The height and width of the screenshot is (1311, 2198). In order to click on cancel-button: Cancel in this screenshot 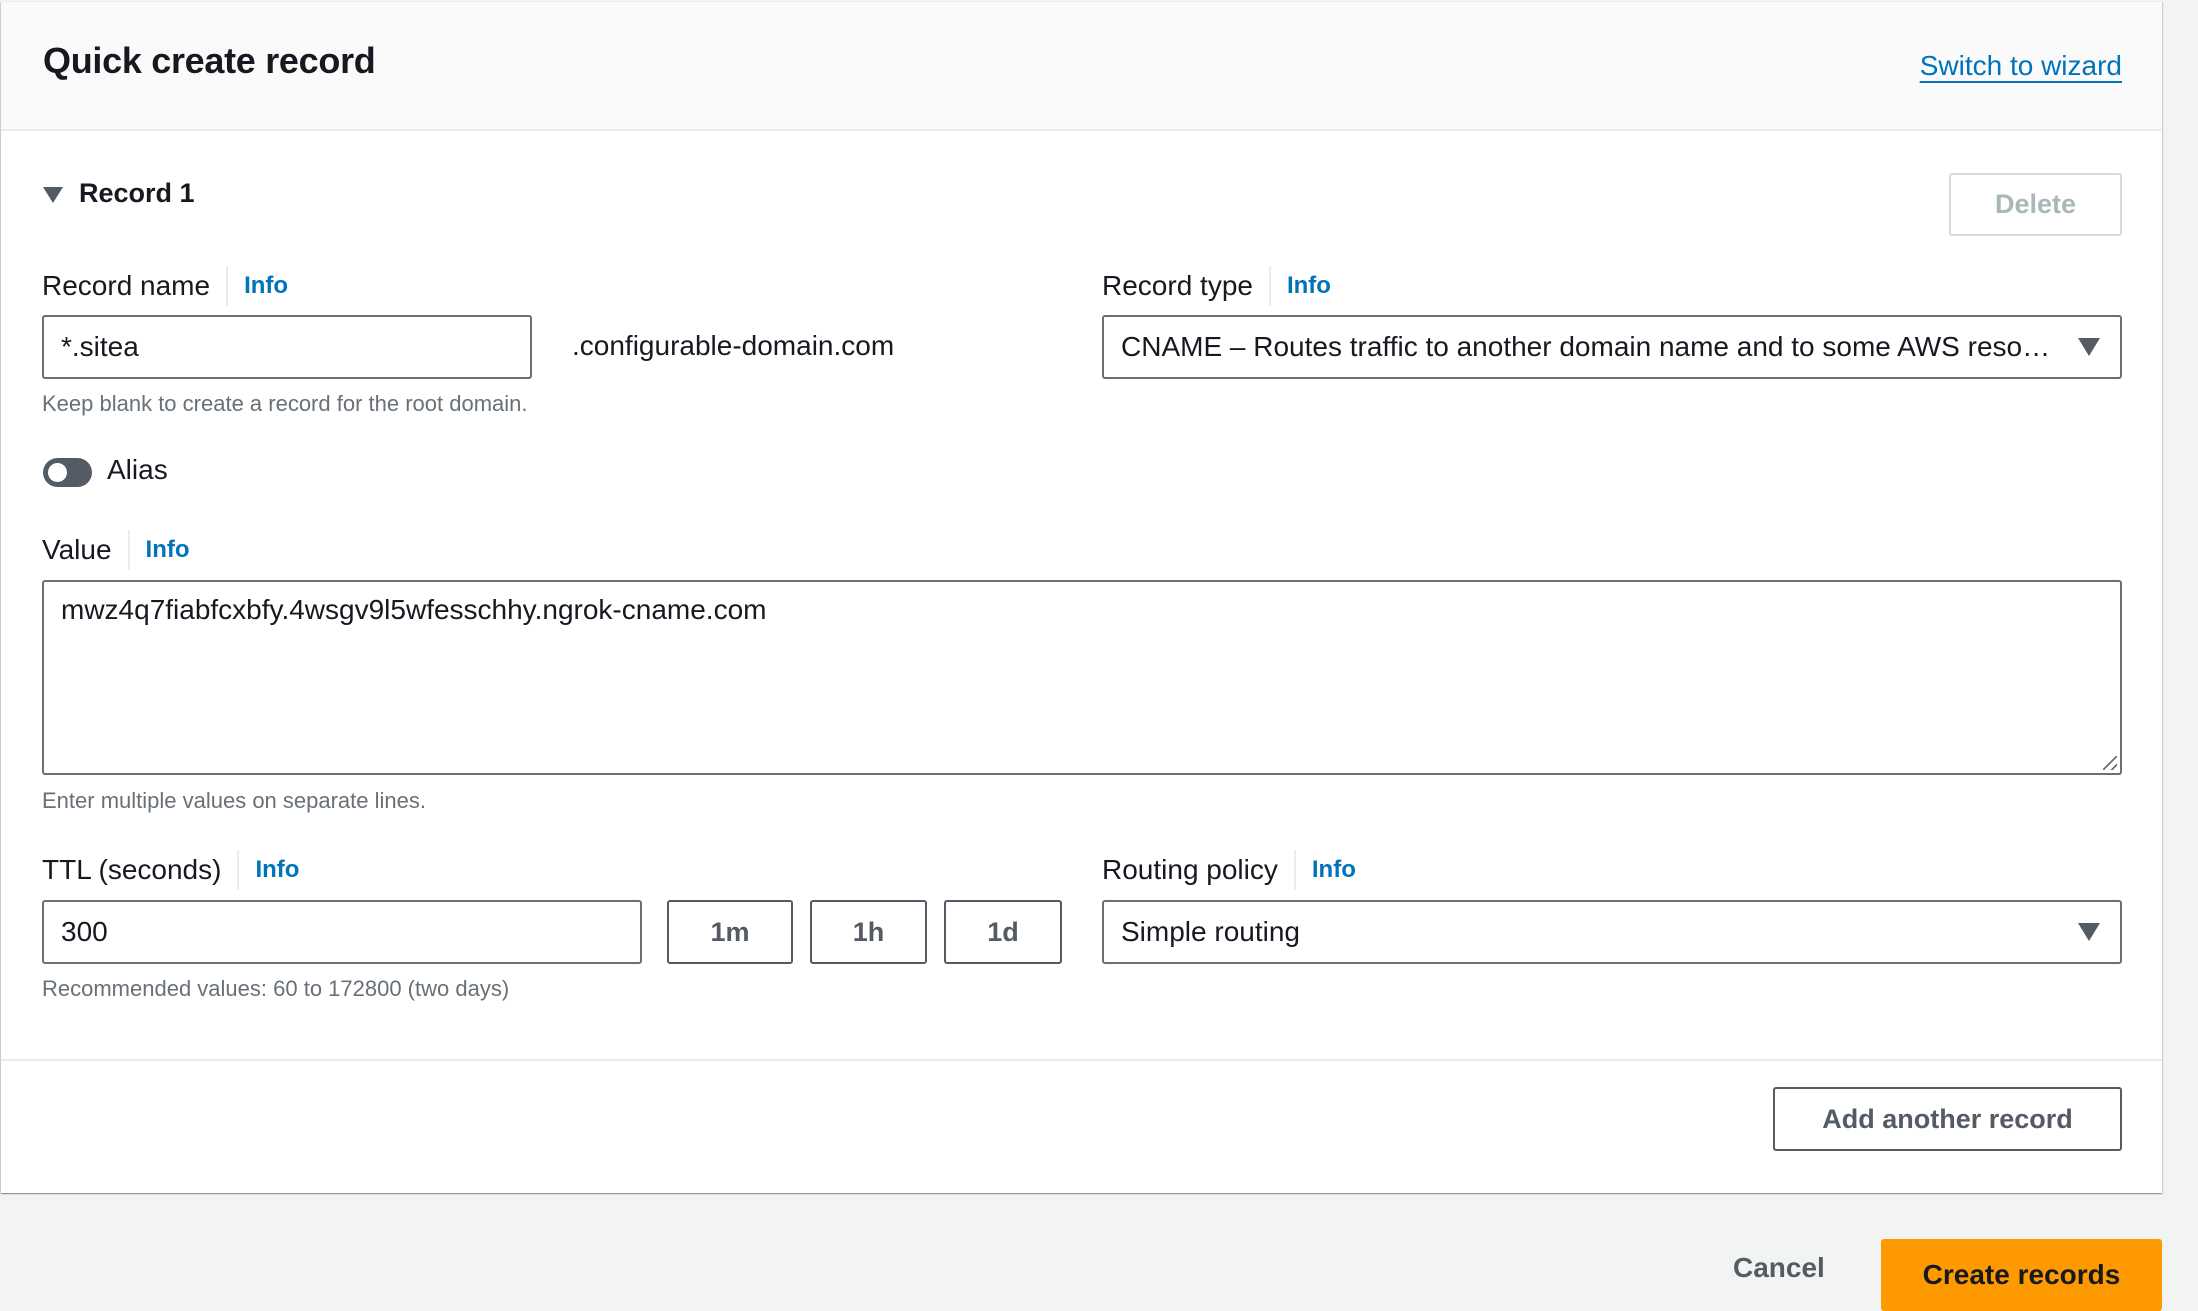, I will do `click(1779, 1268)`.